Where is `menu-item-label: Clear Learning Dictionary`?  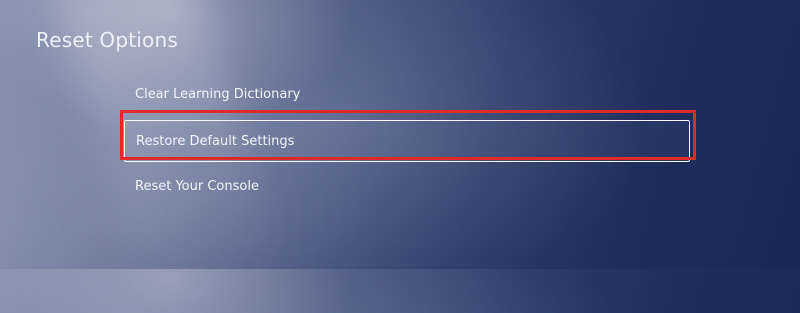
menu-item-label: Clear Learning Dictionary is located at coordinates (218, 94).